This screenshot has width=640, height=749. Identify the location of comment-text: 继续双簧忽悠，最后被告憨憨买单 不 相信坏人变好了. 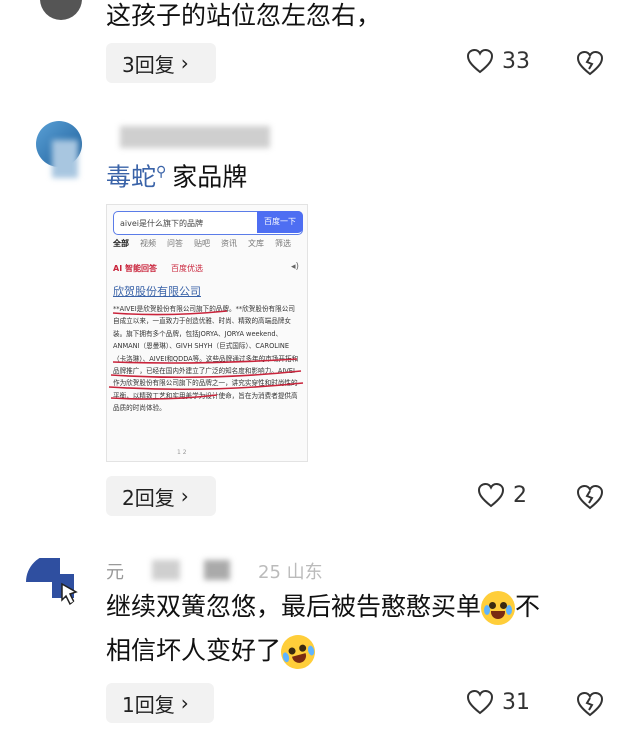
(361, 629).